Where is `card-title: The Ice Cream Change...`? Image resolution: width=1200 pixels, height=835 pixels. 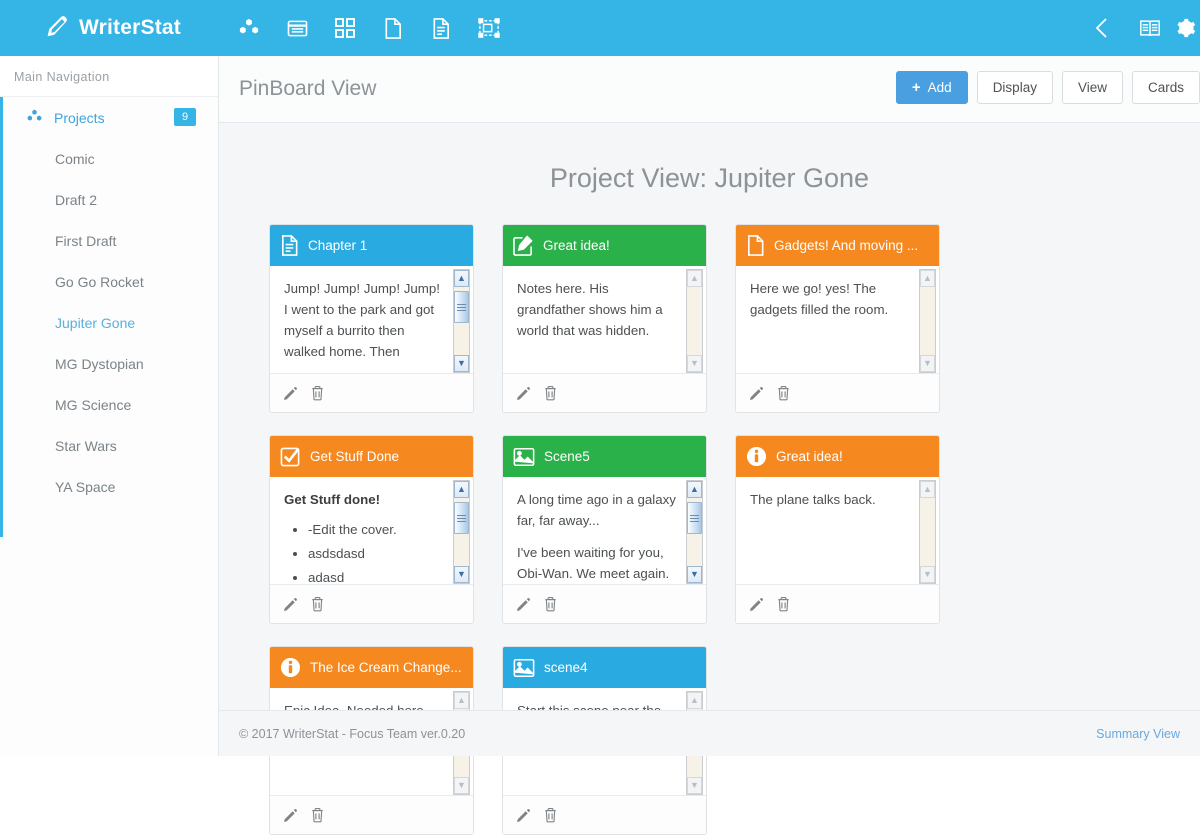 card-title: The Ice Cream Change... is located at coordinates (386, 667).